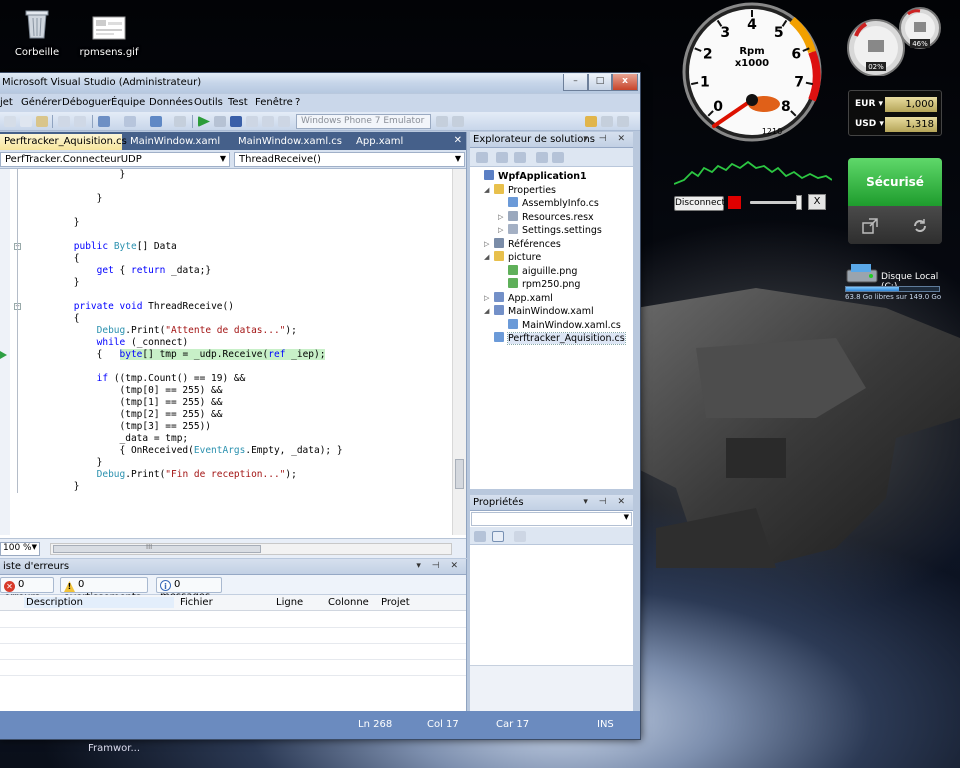 The width and height of the screenshot is (960, 768). What do you see at coordinates (10, 121) in the screenshot?
I see `cut-icon` at bounding box center [10, 121].